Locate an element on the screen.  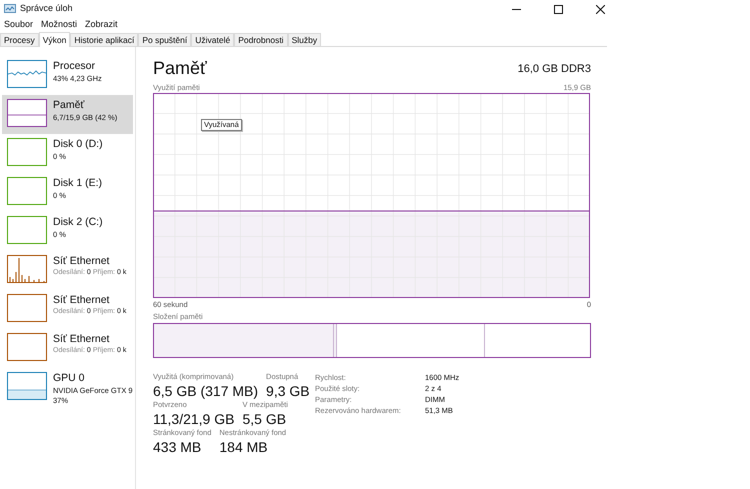
tab: Uživatelé is located at coordinates (212, 39).